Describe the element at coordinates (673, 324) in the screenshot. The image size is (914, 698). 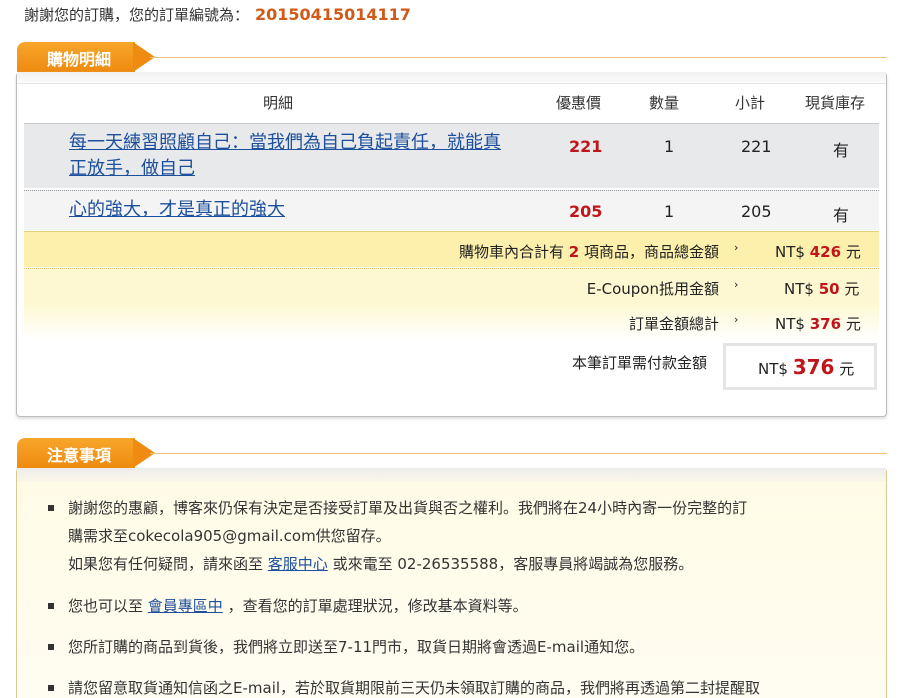
I see `order-total-label: 訂單金額總計` at that location.